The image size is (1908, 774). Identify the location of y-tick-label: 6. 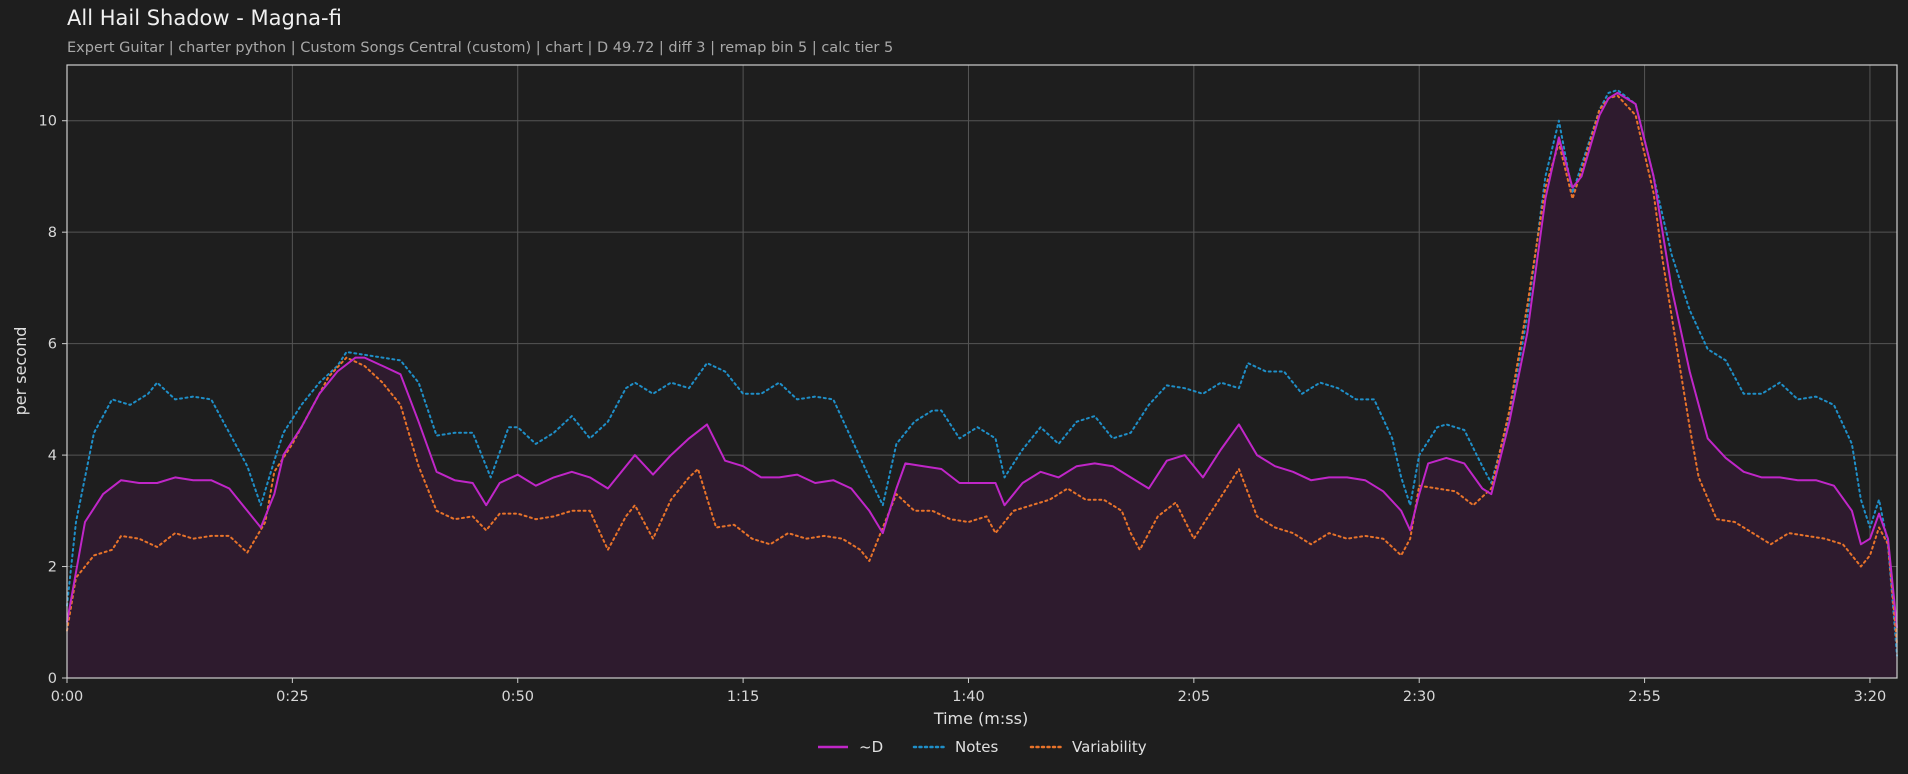
(52, 345).